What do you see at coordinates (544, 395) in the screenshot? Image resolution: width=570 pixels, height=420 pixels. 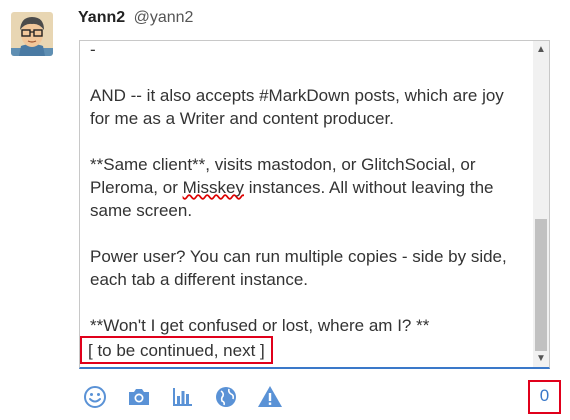 I see `character-counter: 0` at bounding box center [544, 395].